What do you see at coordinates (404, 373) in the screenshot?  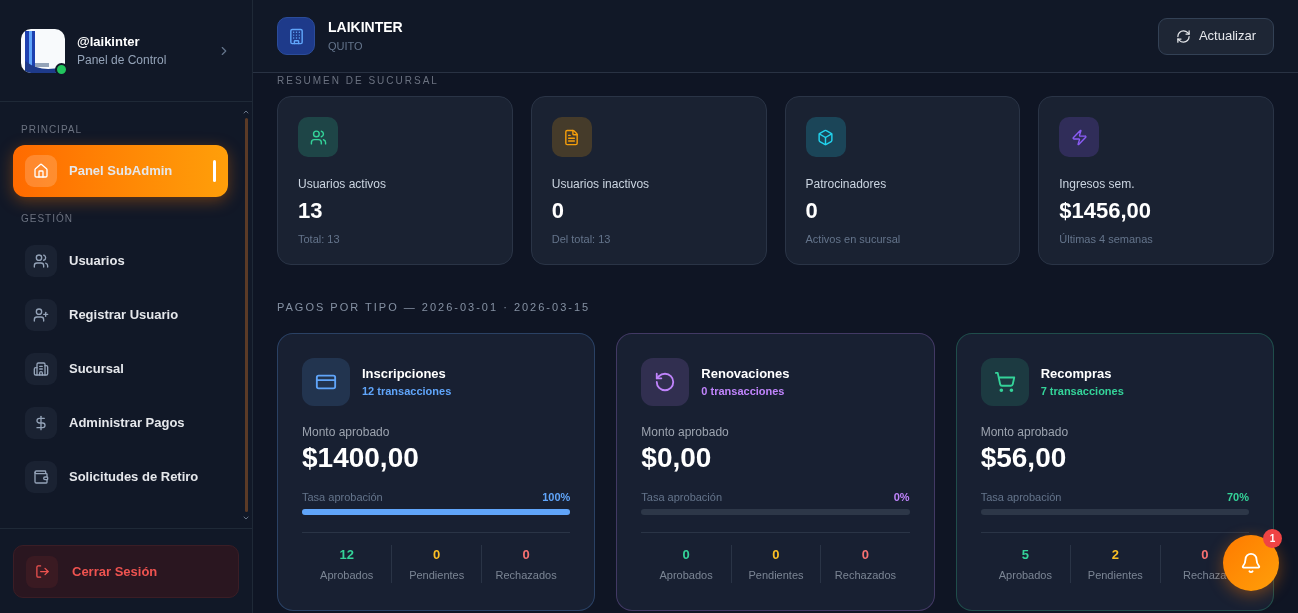 I see `payment-type: Inscripciones` at bounding box center [404, 373].